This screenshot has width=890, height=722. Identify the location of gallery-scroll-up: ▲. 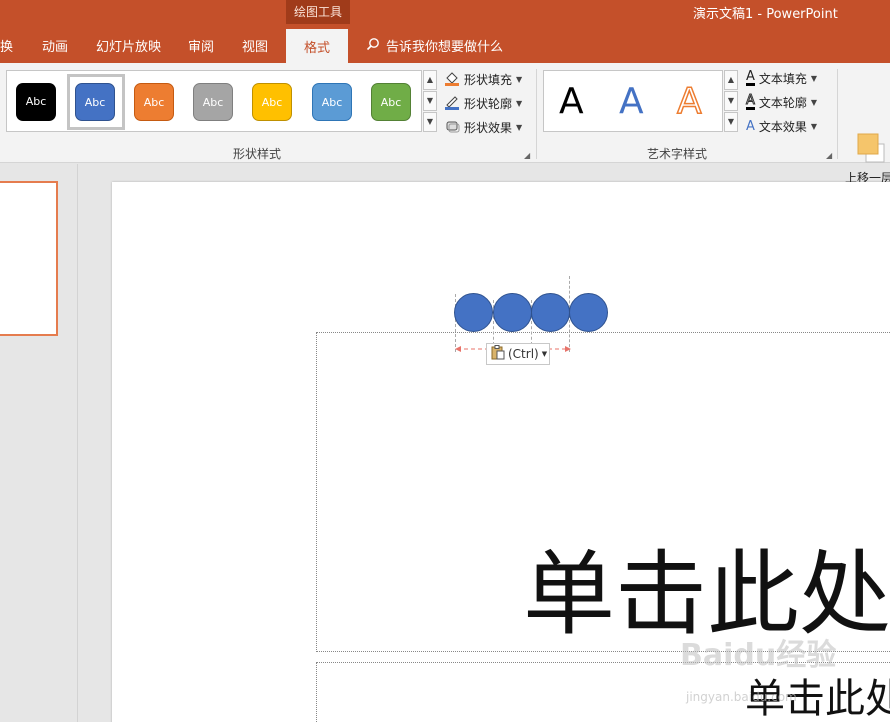
(430, 80).